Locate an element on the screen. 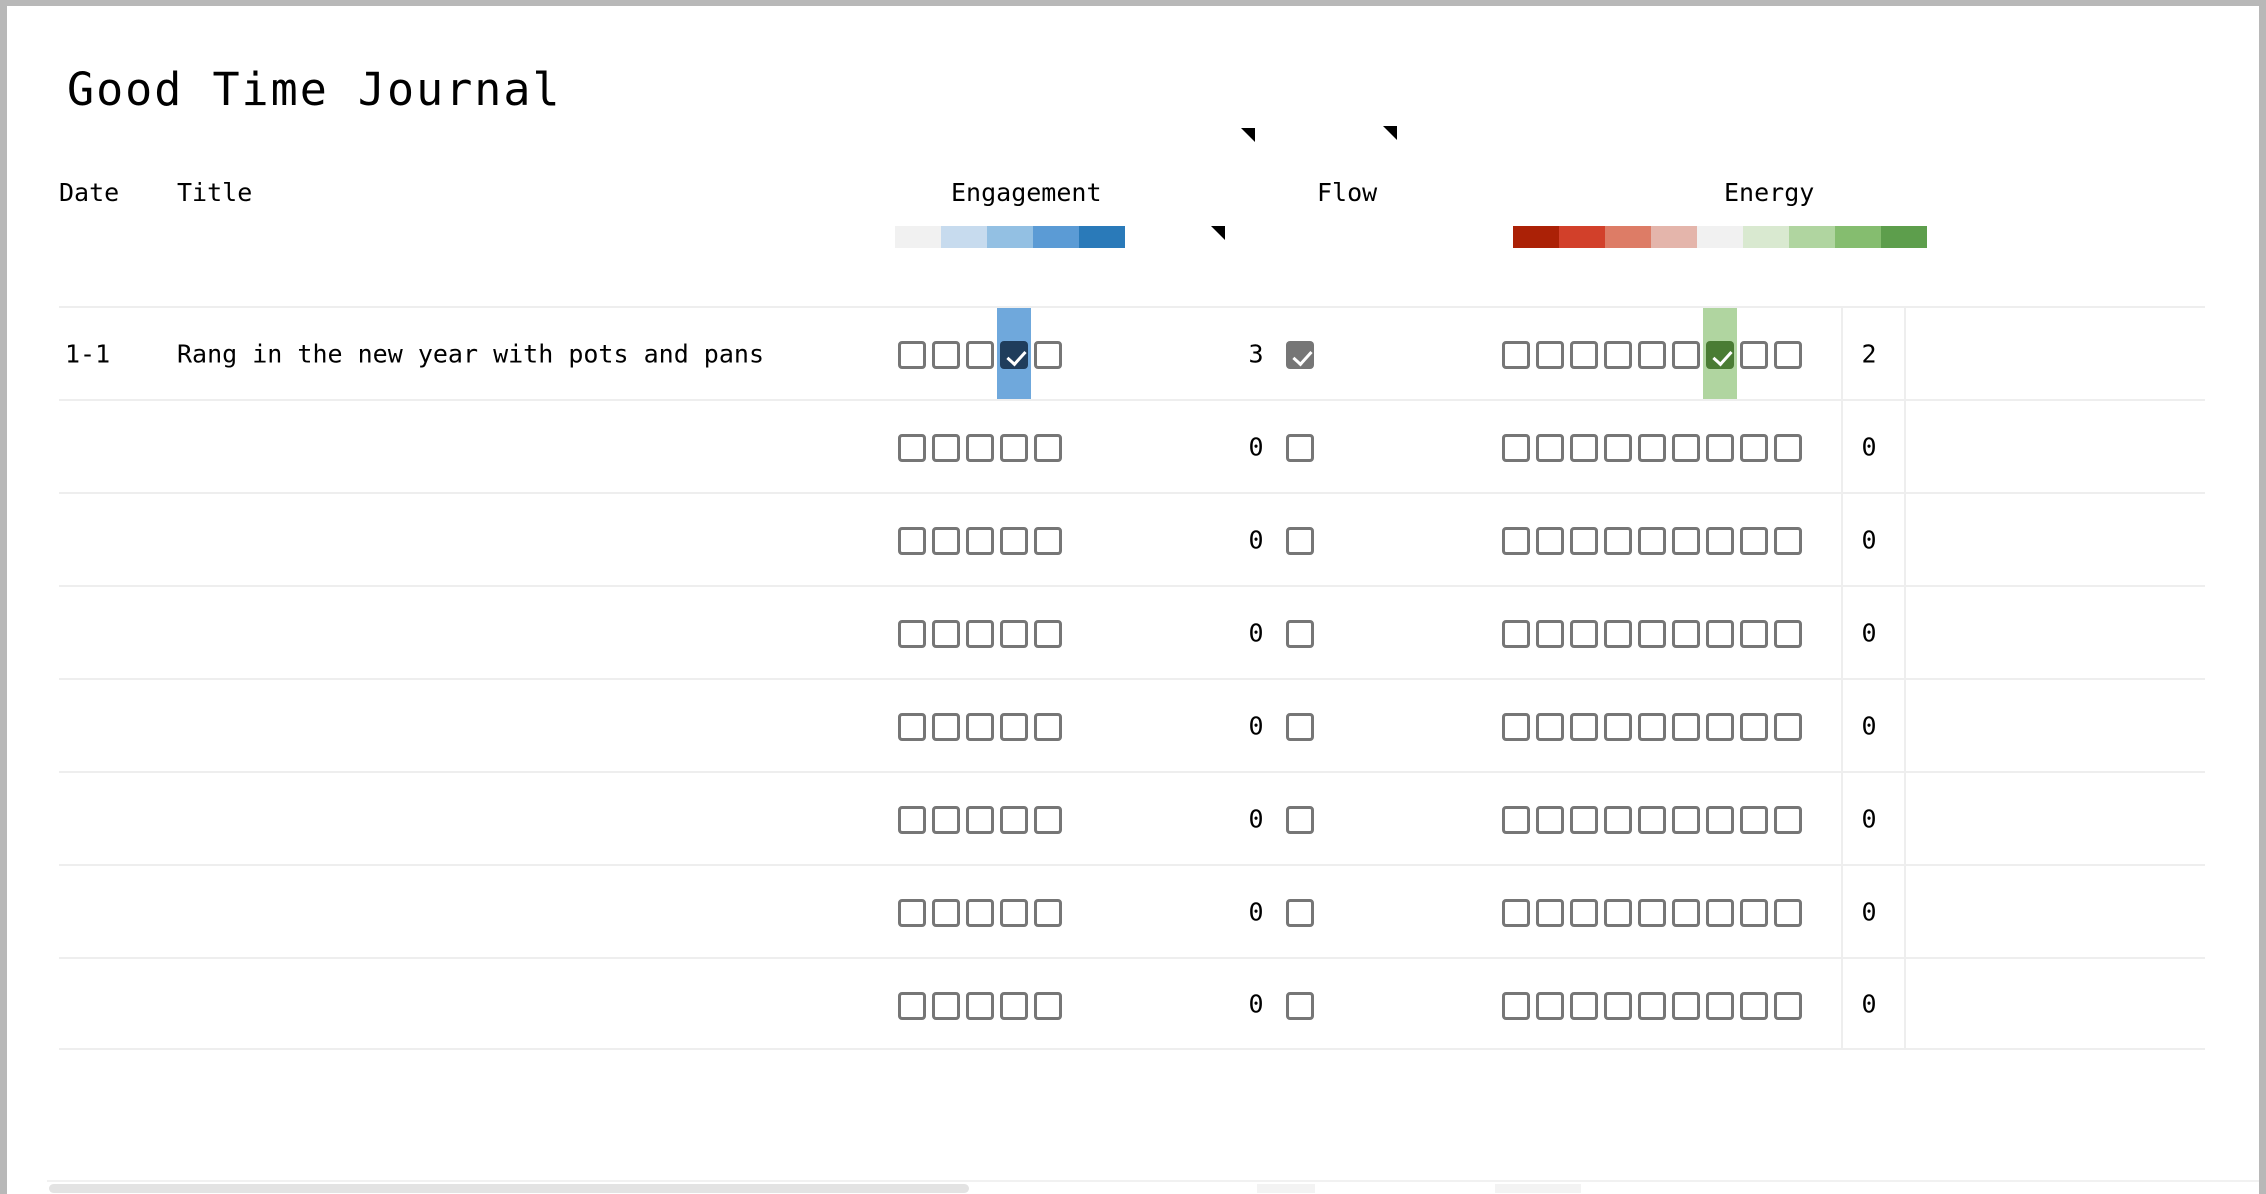  checkbox-checked is located at coordinates (1014, 354).